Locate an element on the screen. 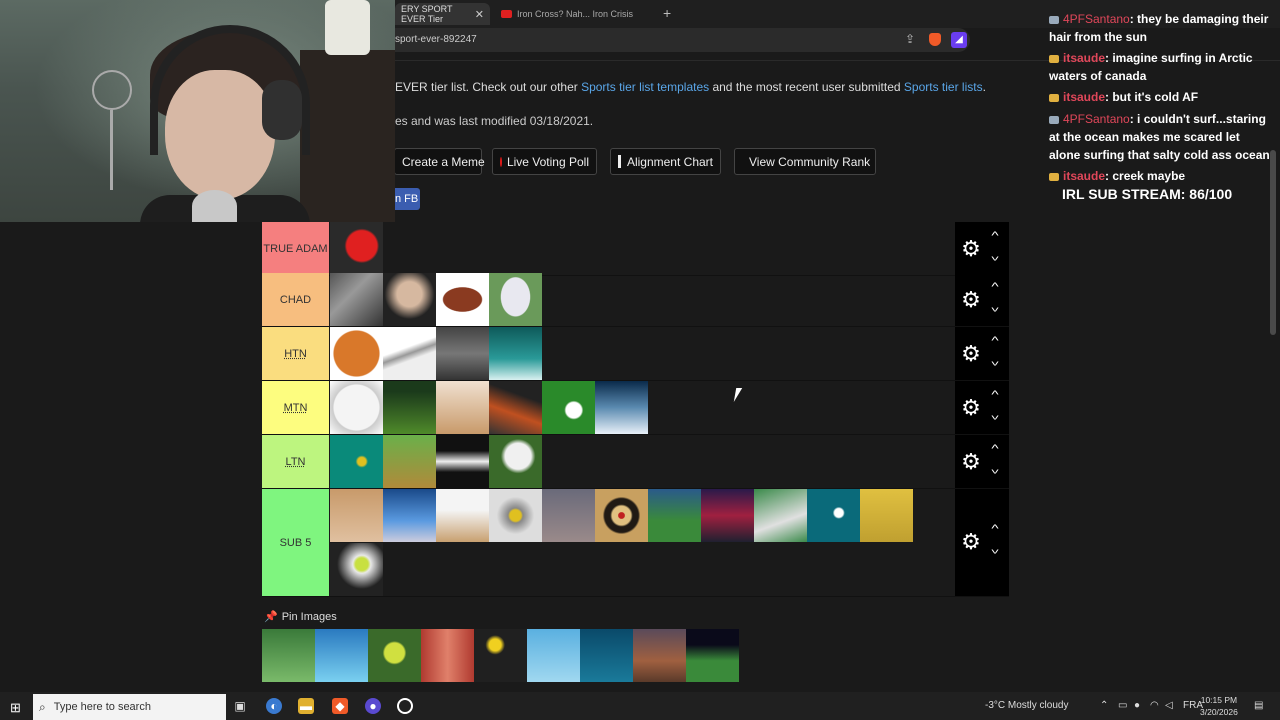 This screenshot has height=720, width=1280. soccer-image is located at coordinates (568, 407).